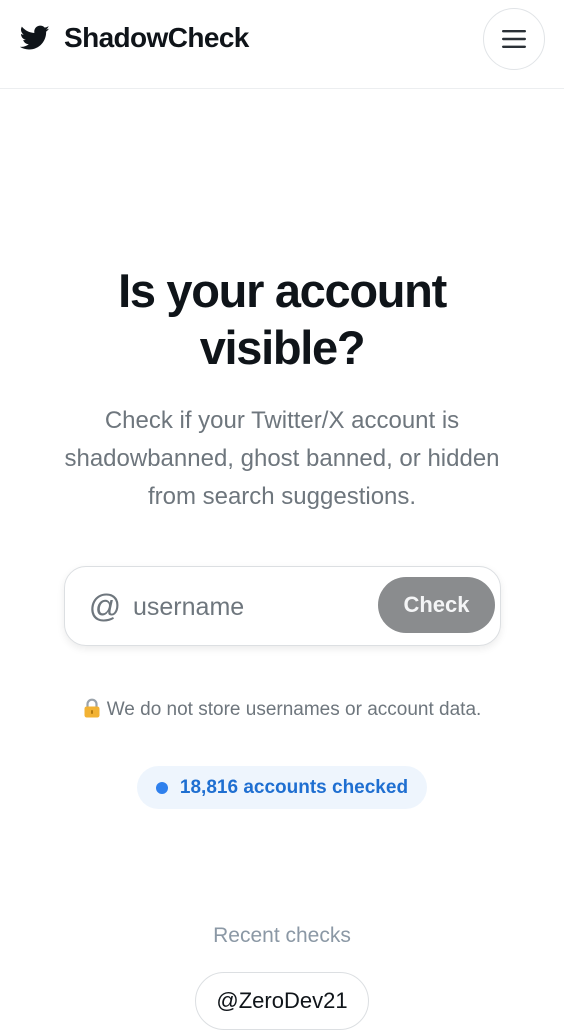 The image size is (564, 1030). I want to click on recent-checks-title: Recent checks, so click(282, 935).